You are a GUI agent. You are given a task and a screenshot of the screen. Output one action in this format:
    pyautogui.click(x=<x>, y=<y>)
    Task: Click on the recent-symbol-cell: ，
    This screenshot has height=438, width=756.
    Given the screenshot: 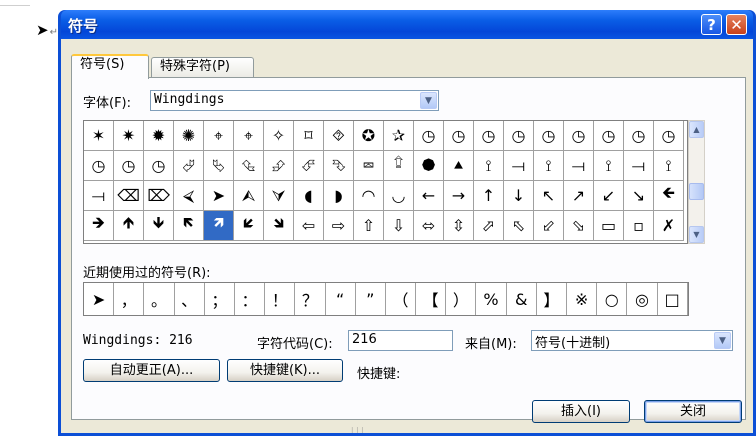 What is the action you would take?
    pyautogui.click(x=129, y=299)
    